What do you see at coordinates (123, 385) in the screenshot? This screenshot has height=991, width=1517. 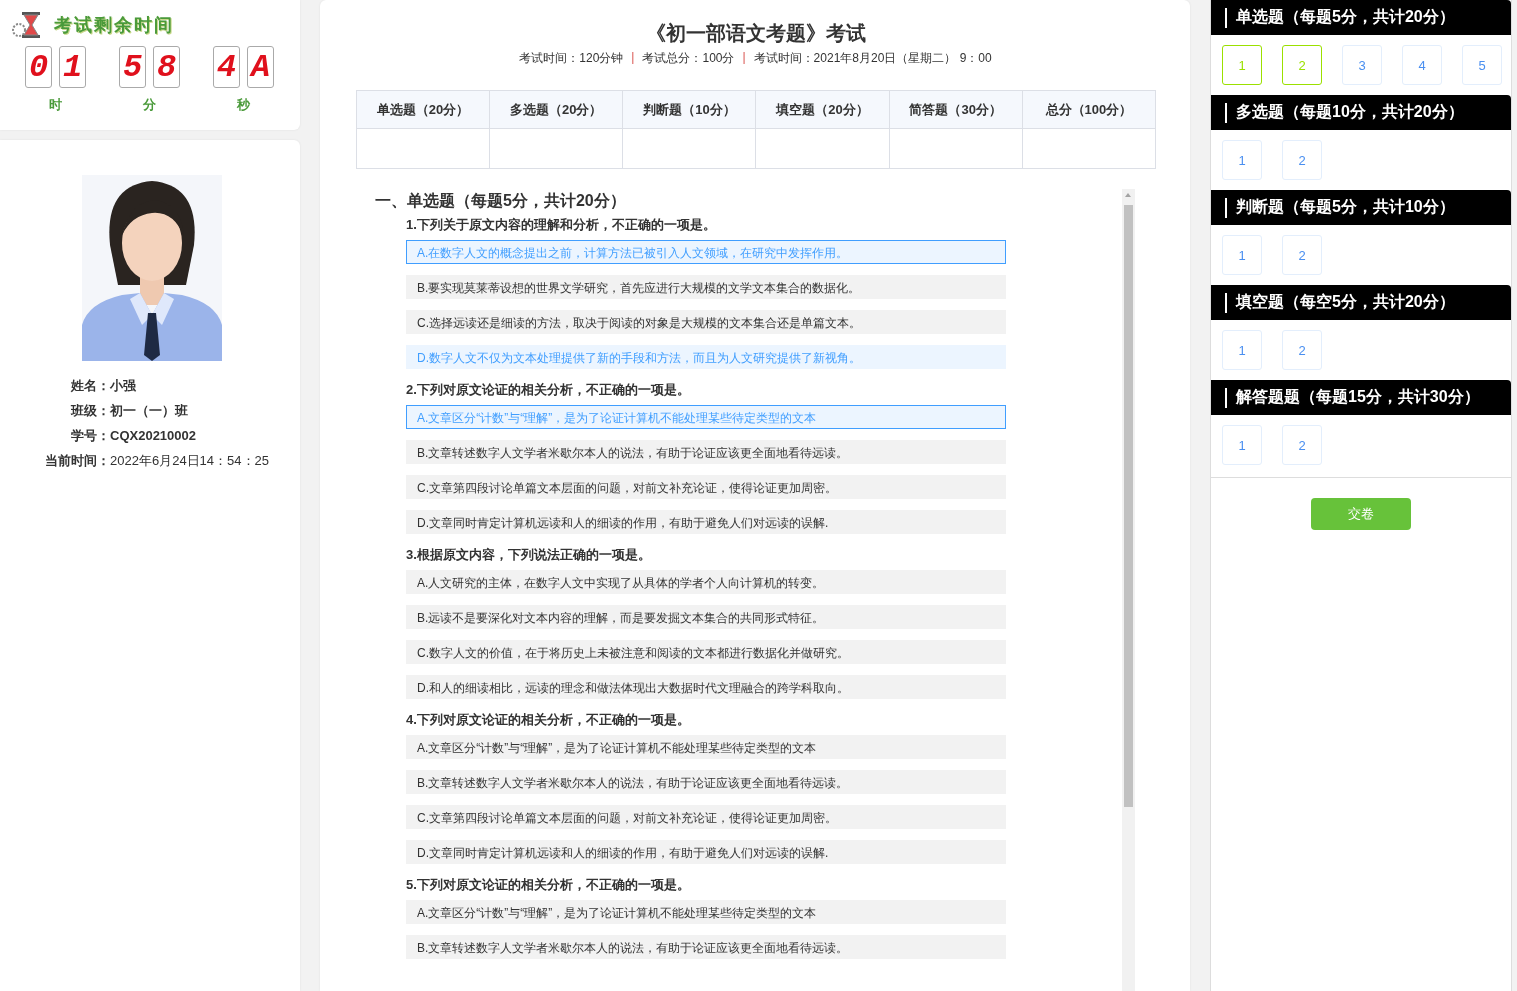 I see `field-value: 小强` at bounding box center [123, 385].